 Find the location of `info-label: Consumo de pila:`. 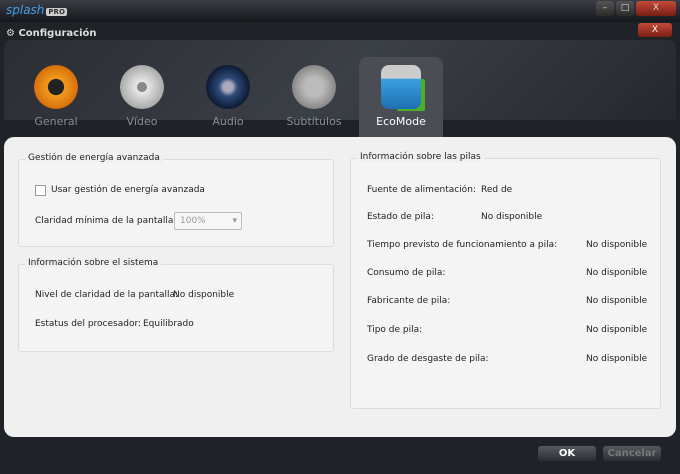

info-label: Consumo de pila: is located at coordinates (406, 273).